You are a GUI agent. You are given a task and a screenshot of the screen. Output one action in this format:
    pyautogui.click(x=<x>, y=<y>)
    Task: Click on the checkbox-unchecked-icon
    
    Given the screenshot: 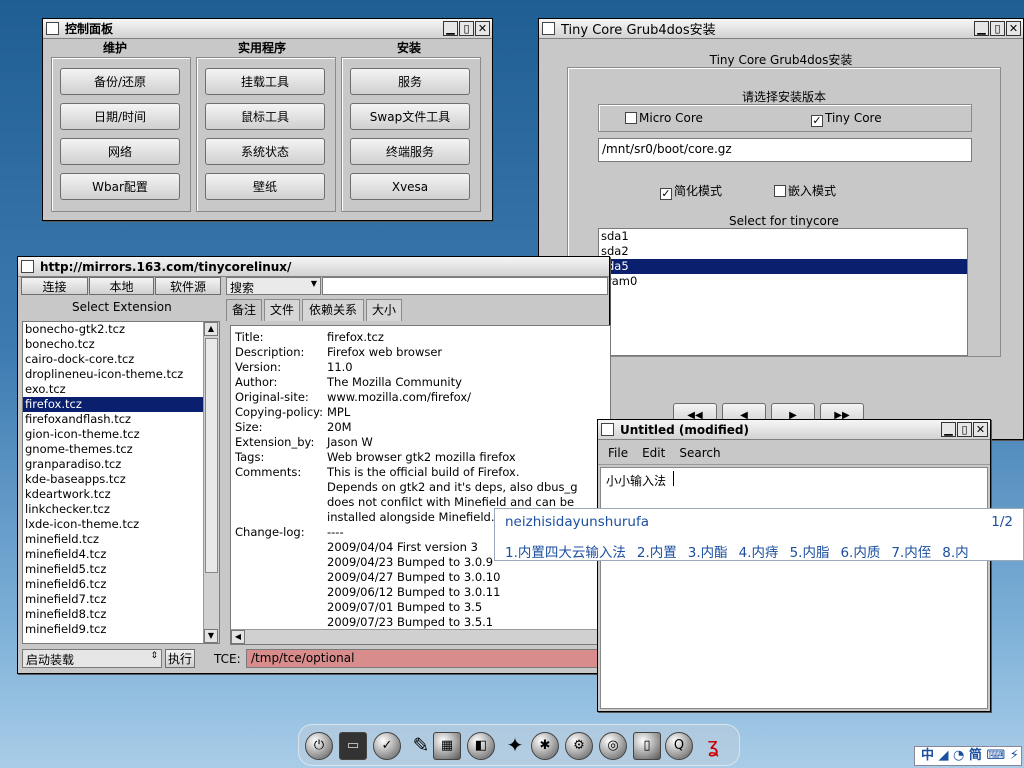 What is the action you would take?
    pyautogui.click(x=631, y=118)
    